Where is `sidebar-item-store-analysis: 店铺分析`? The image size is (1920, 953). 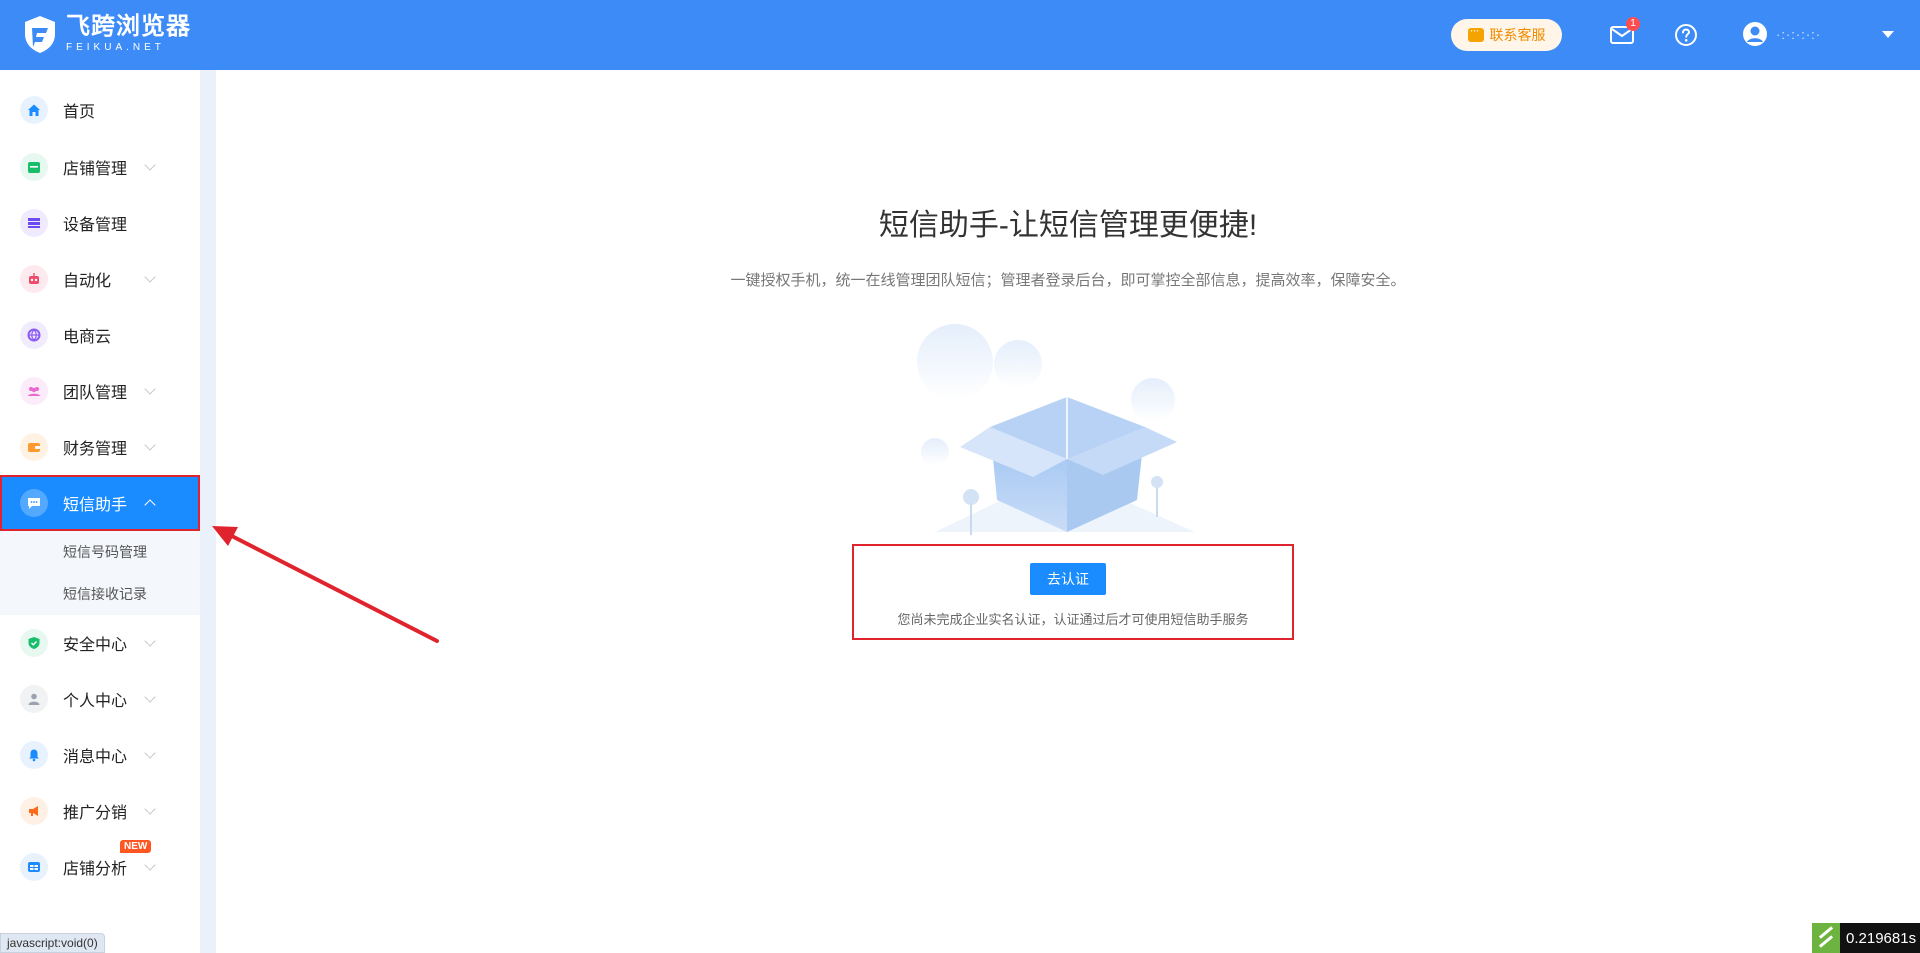
sidebar-item-store-analysis: 店铺分析 is located at coordinates (100, 867).